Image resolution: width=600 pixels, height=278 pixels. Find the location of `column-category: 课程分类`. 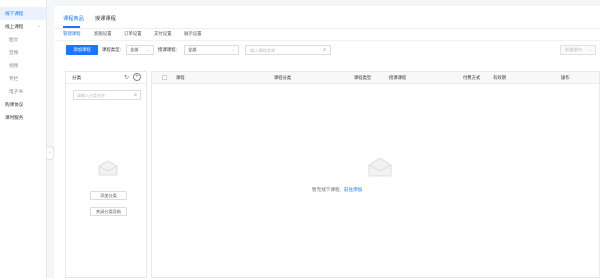

column-category: 课程分类 is located at coordinates (283, 77).